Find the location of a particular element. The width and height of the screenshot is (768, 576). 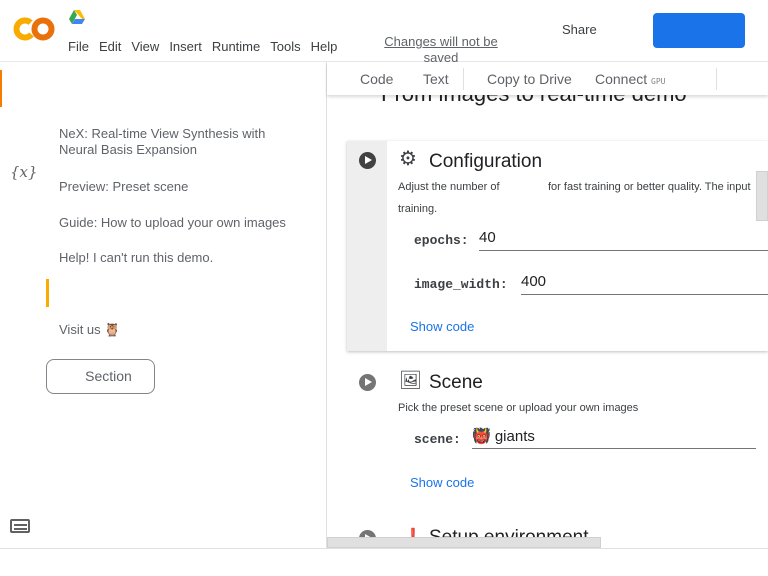

notebook-toolbar: Code Text Copy to Drive Connect GPU is located at coordinates (547, 78).